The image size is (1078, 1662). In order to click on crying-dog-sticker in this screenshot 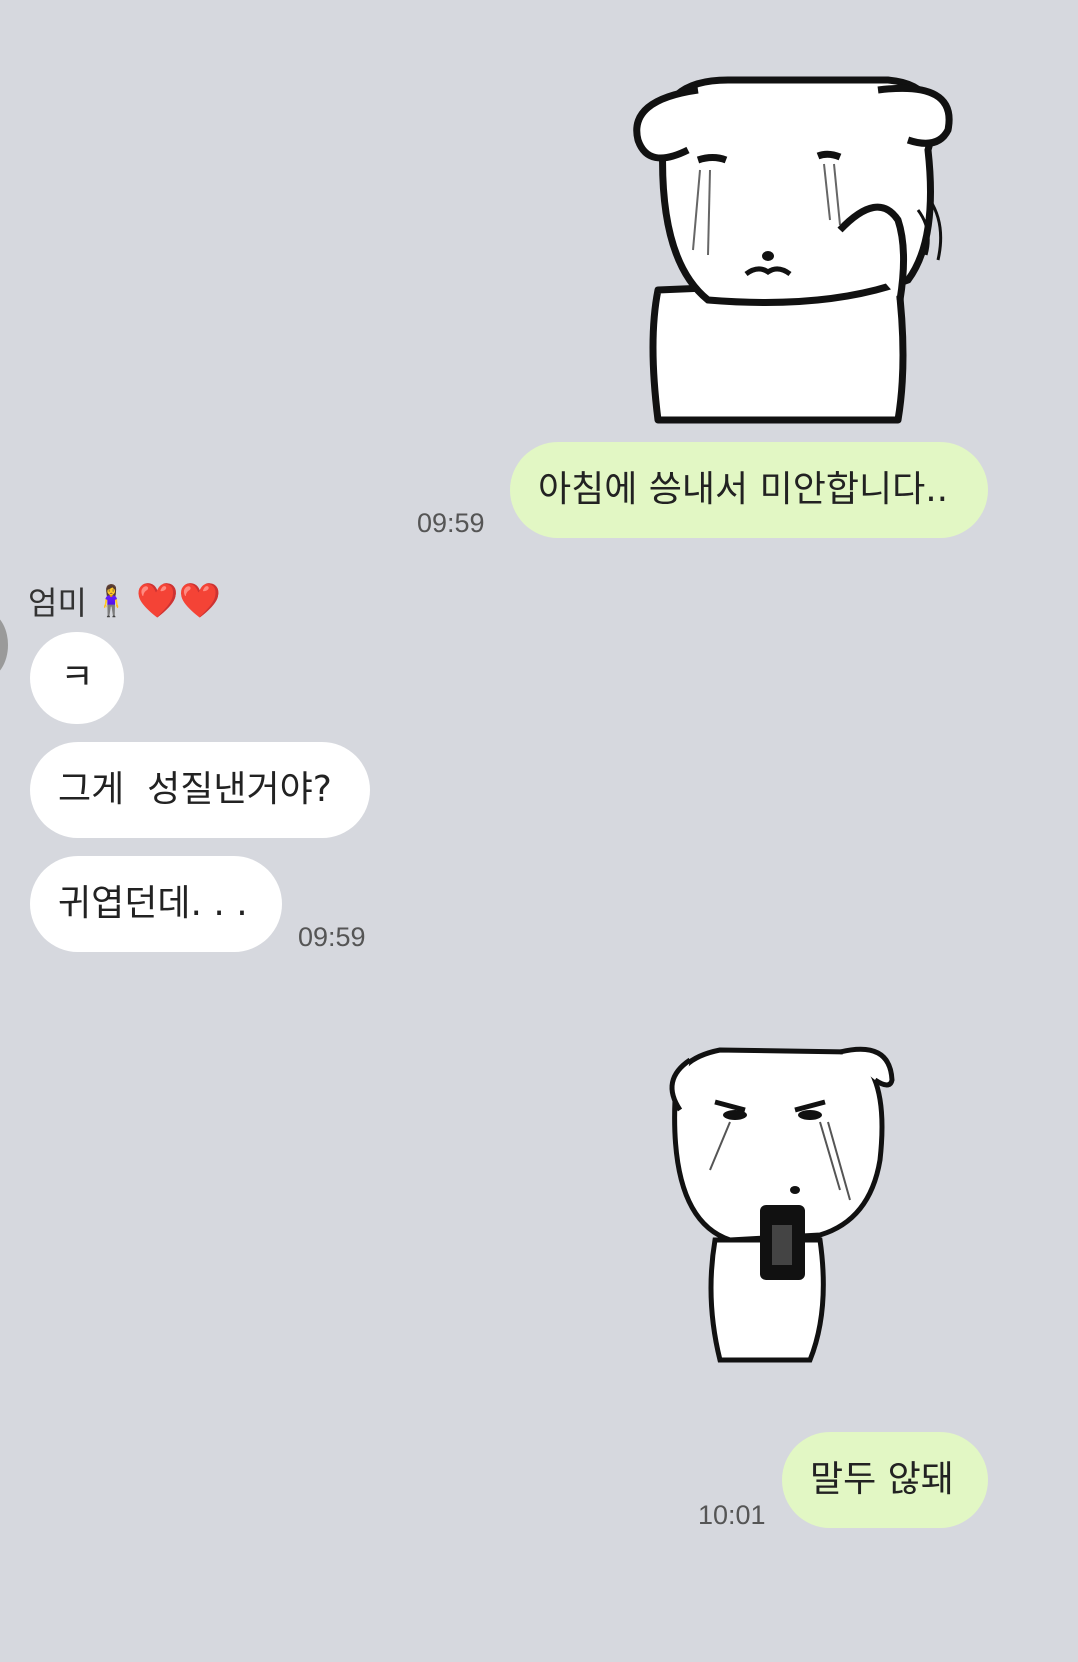, I will do `click(818, 245)`.